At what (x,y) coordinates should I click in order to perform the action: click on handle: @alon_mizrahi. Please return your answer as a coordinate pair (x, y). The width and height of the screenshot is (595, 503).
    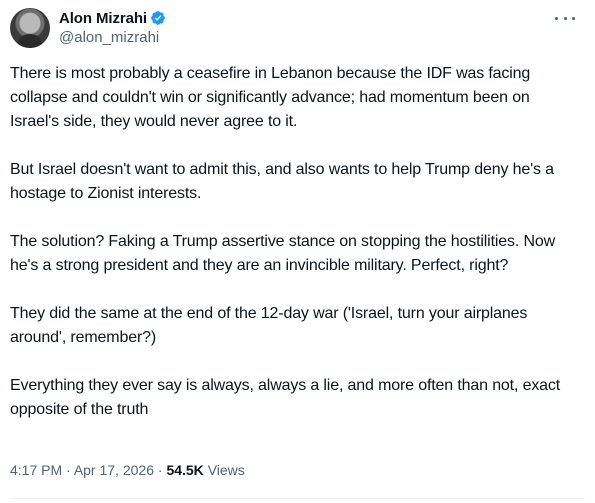
    Looking at the image, I should click on (112, 38).